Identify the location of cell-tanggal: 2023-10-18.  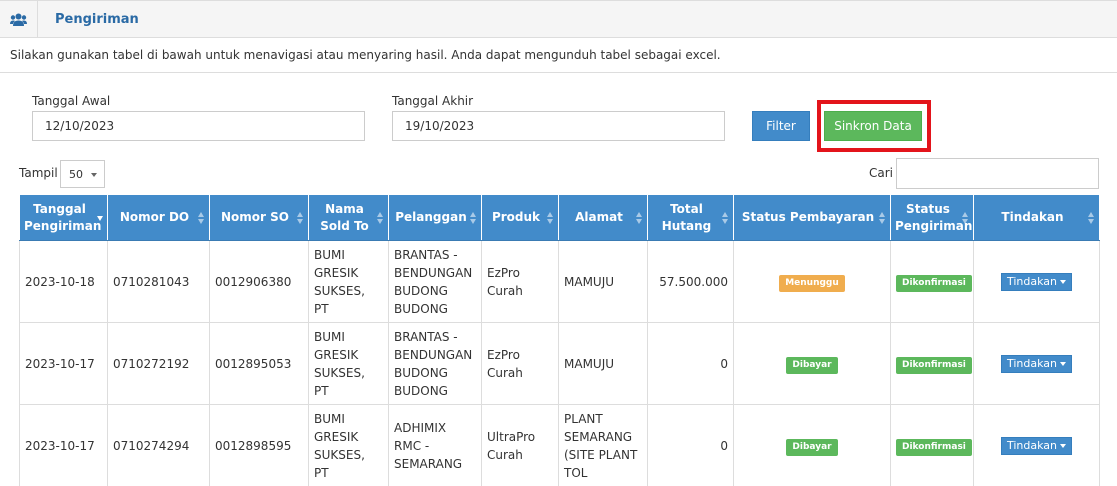
(63, 281).